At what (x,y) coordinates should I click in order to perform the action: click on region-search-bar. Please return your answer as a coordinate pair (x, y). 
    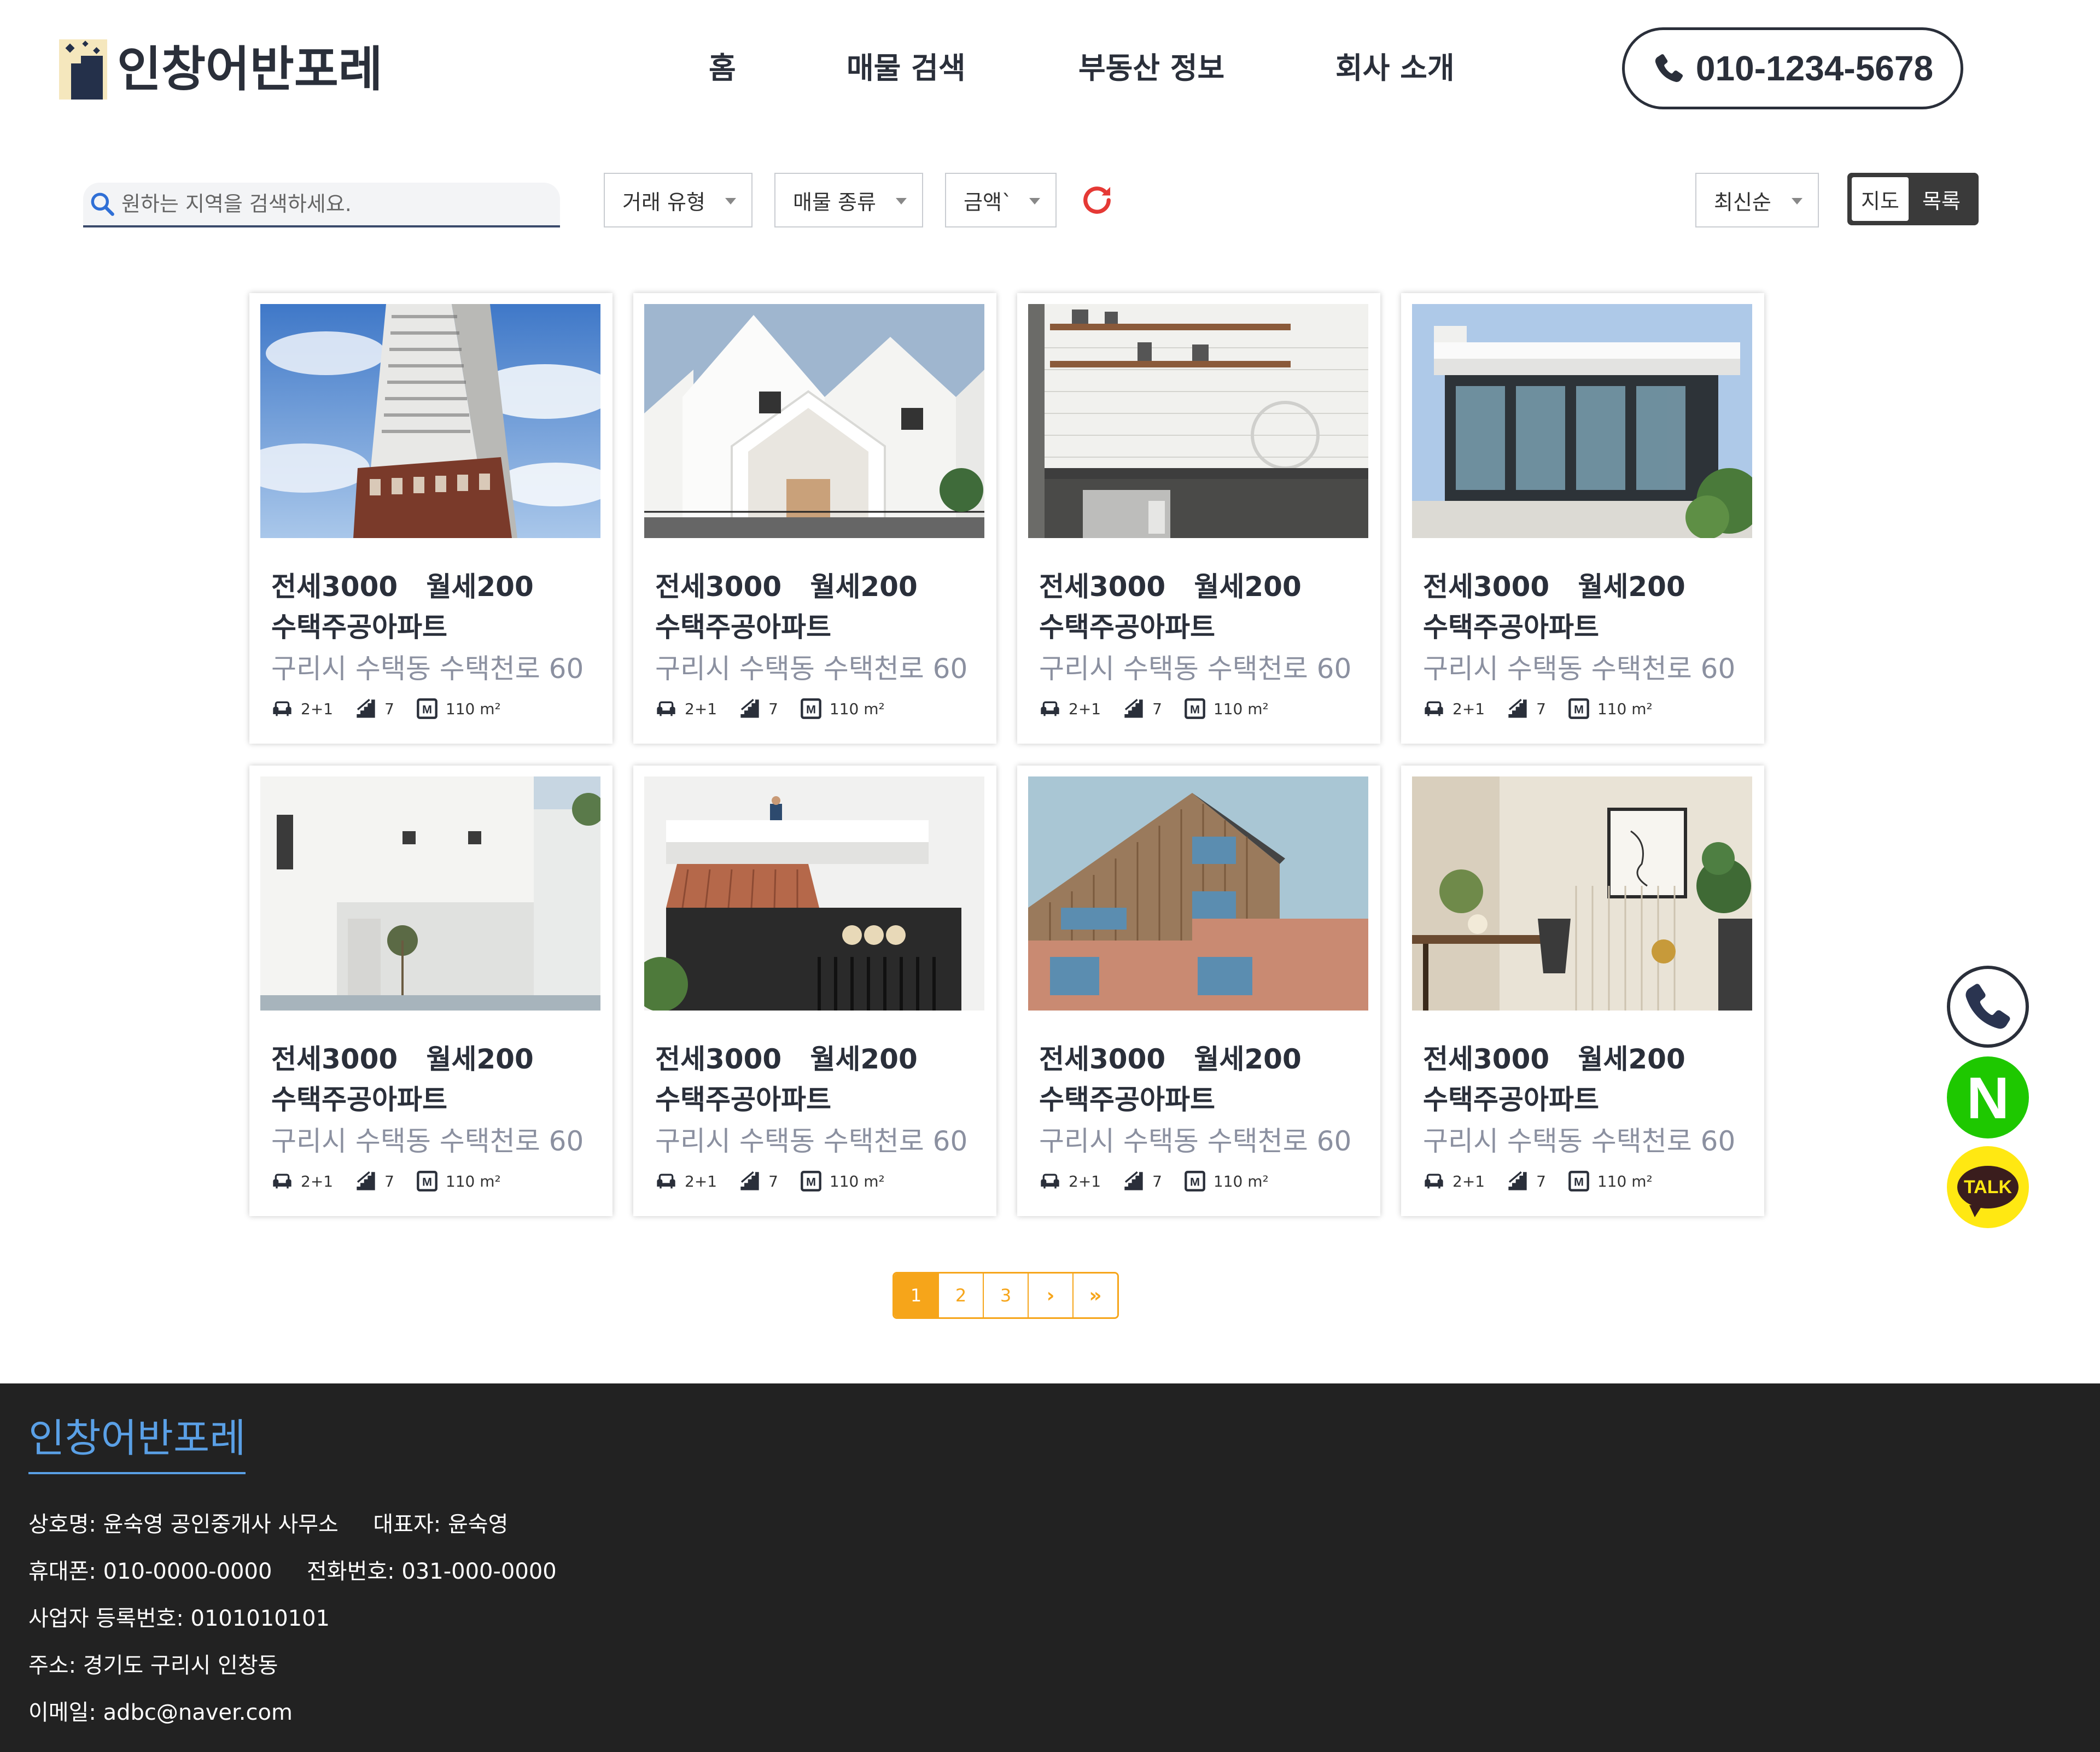
    Looking at the image, I should click on (321, 205).